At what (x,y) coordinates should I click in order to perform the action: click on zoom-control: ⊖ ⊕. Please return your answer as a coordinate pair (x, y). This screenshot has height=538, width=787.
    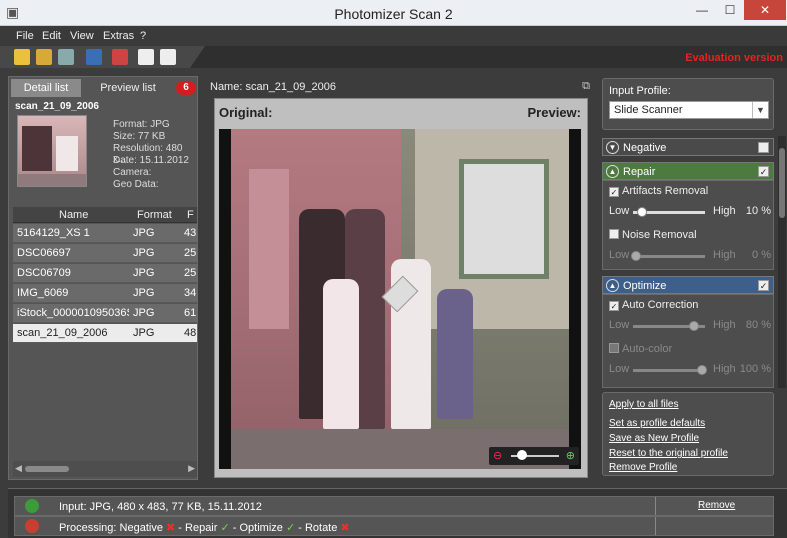
    Looking at the image, I should click on (534, 456).